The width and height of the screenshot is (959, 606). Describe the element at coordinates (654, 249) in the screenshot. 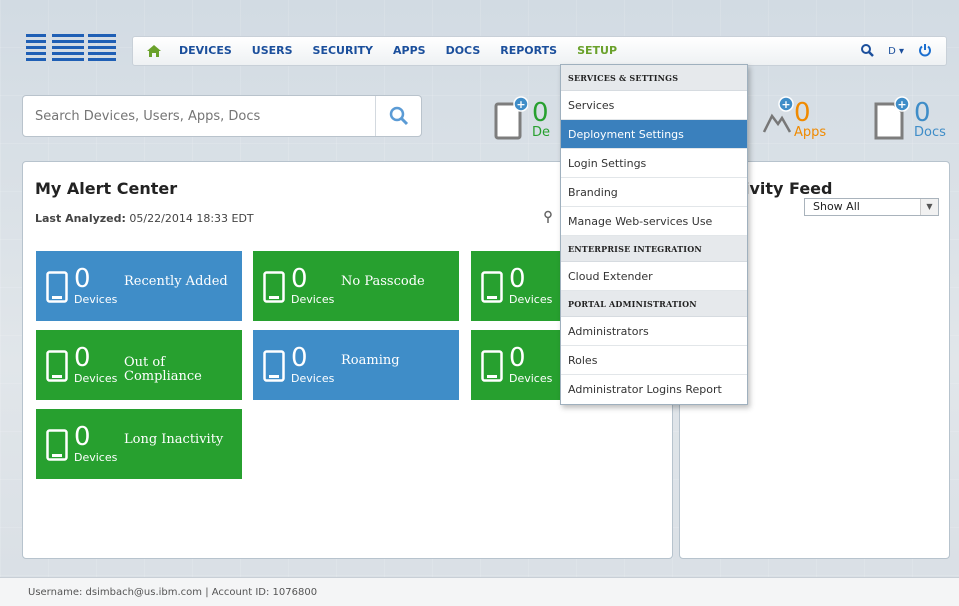

I see `menu-section-enterprise-integration: ENTERPRISE INTEGRATION` at that location.